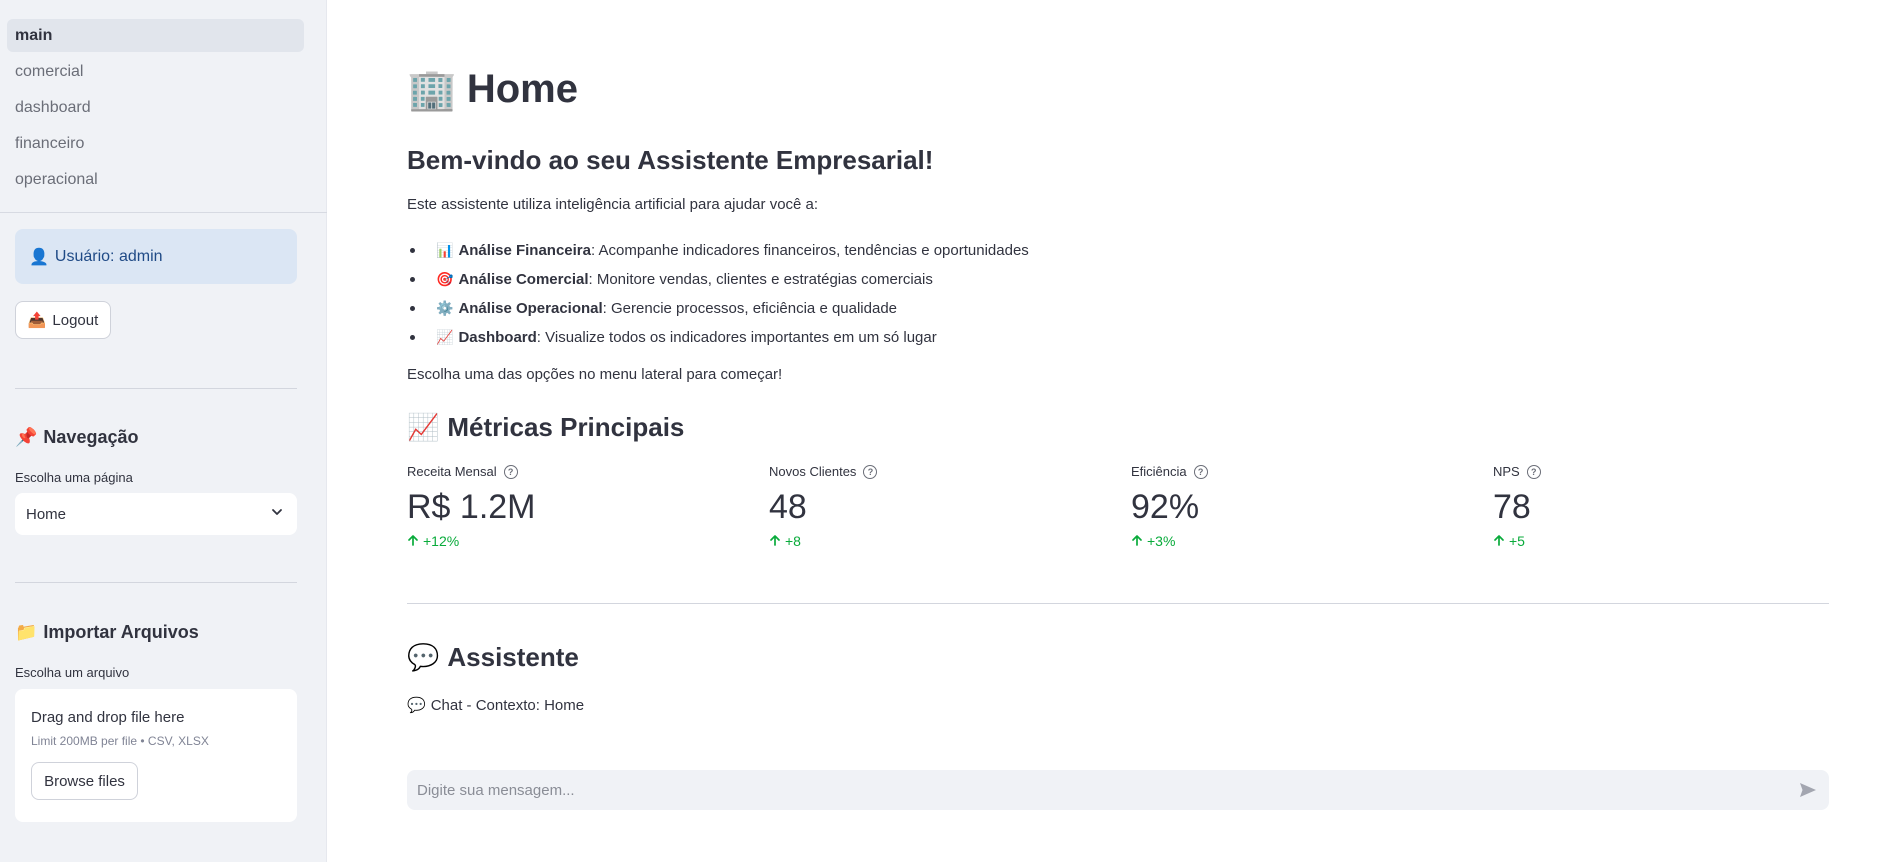 The image size is (1902, 862). Describe the element at coordinates (277, 514) in the screenshot. I see `chevron-down-icon` at that location.